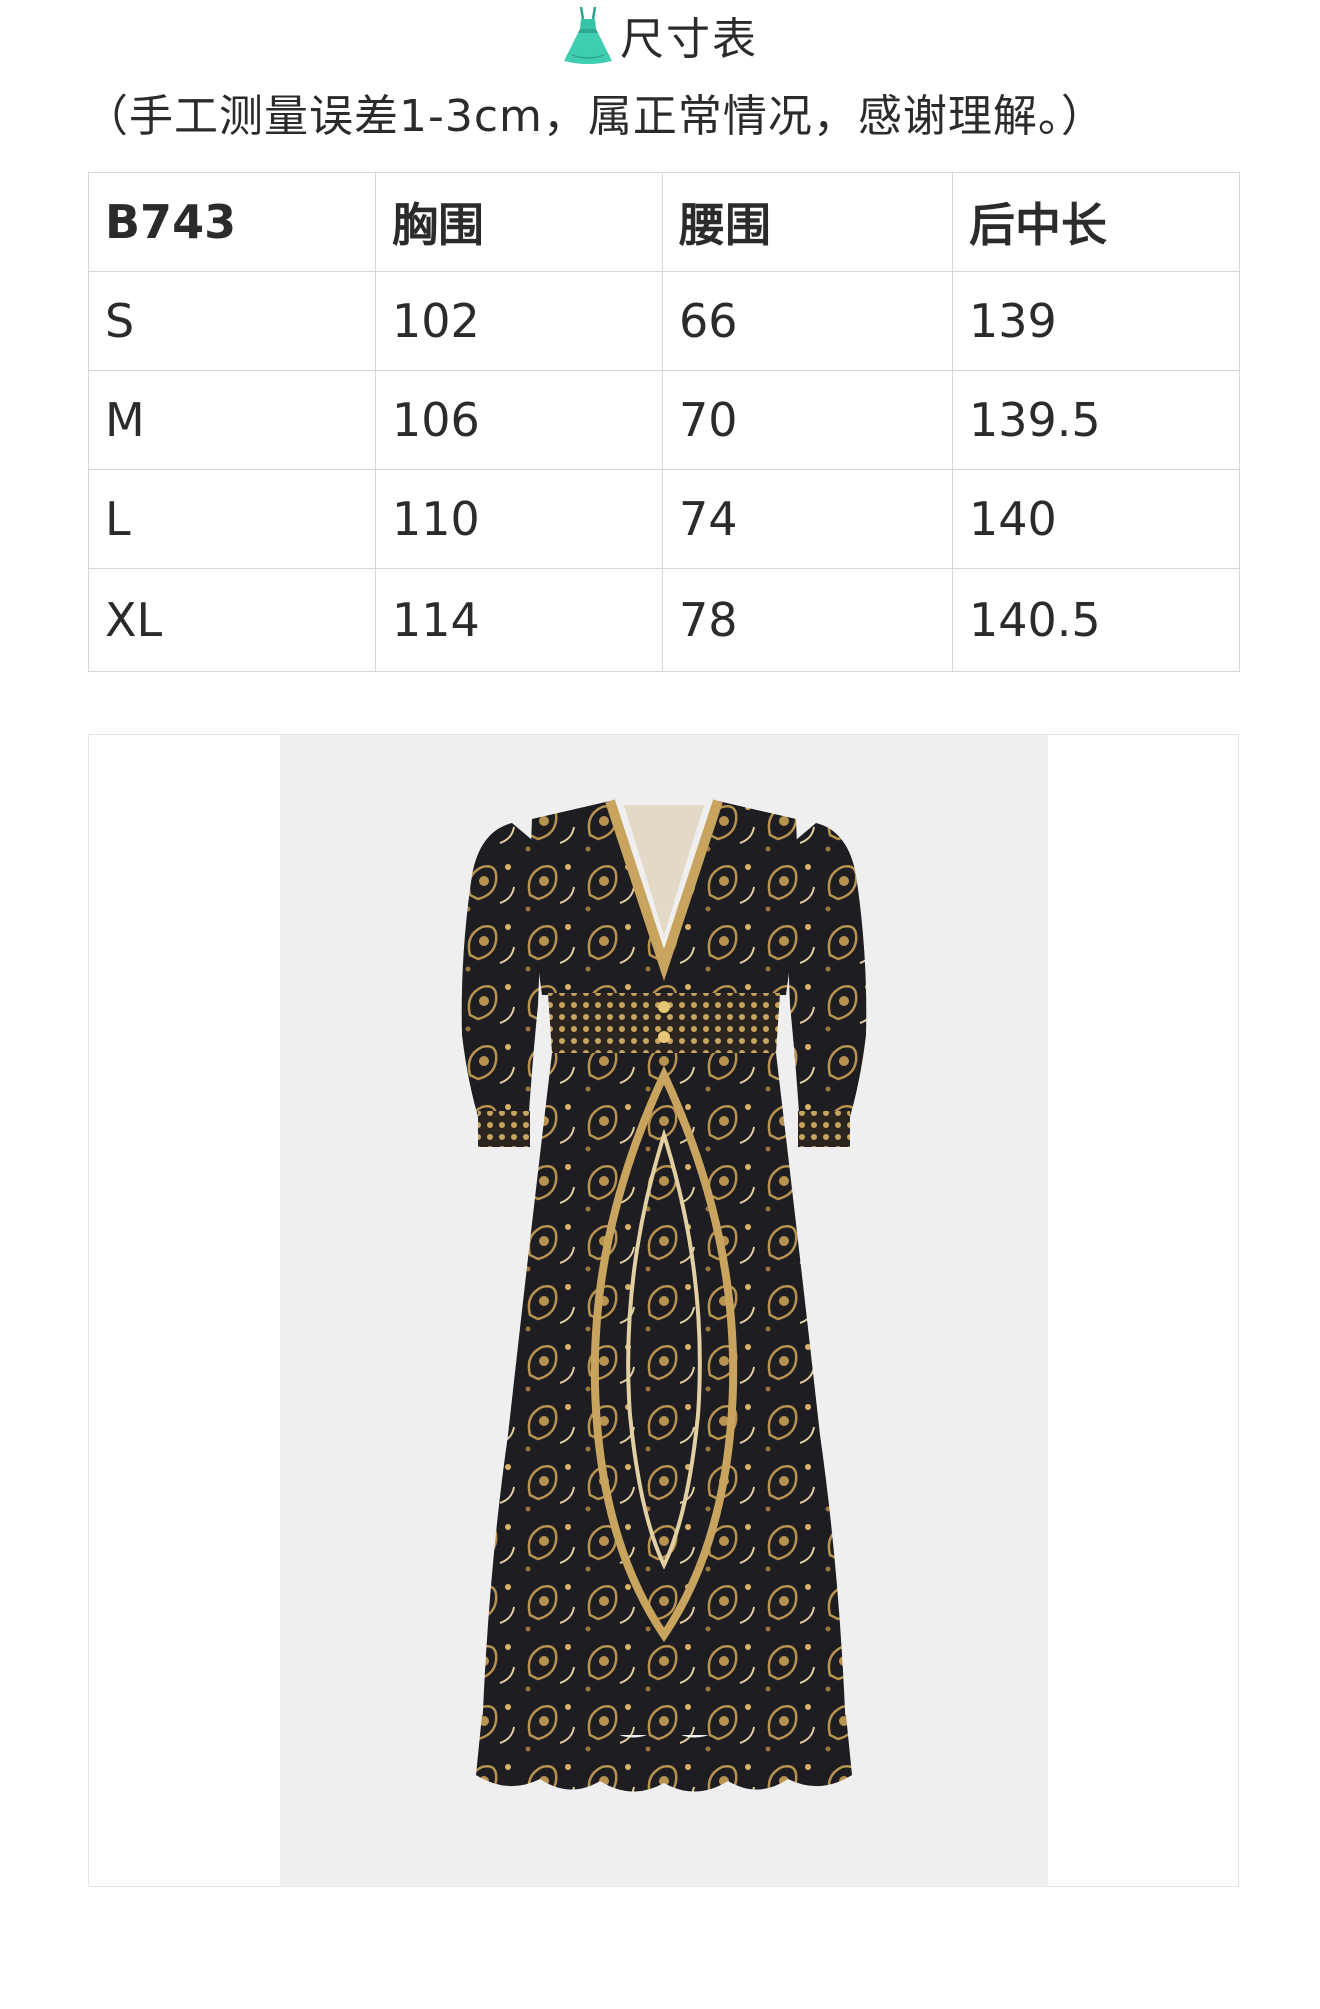 The height and width of the screenshot is (2009, 1320). Describe the element at coordinates (519, 519) in the screenshot. I see `cell-bust: 110` at that location.